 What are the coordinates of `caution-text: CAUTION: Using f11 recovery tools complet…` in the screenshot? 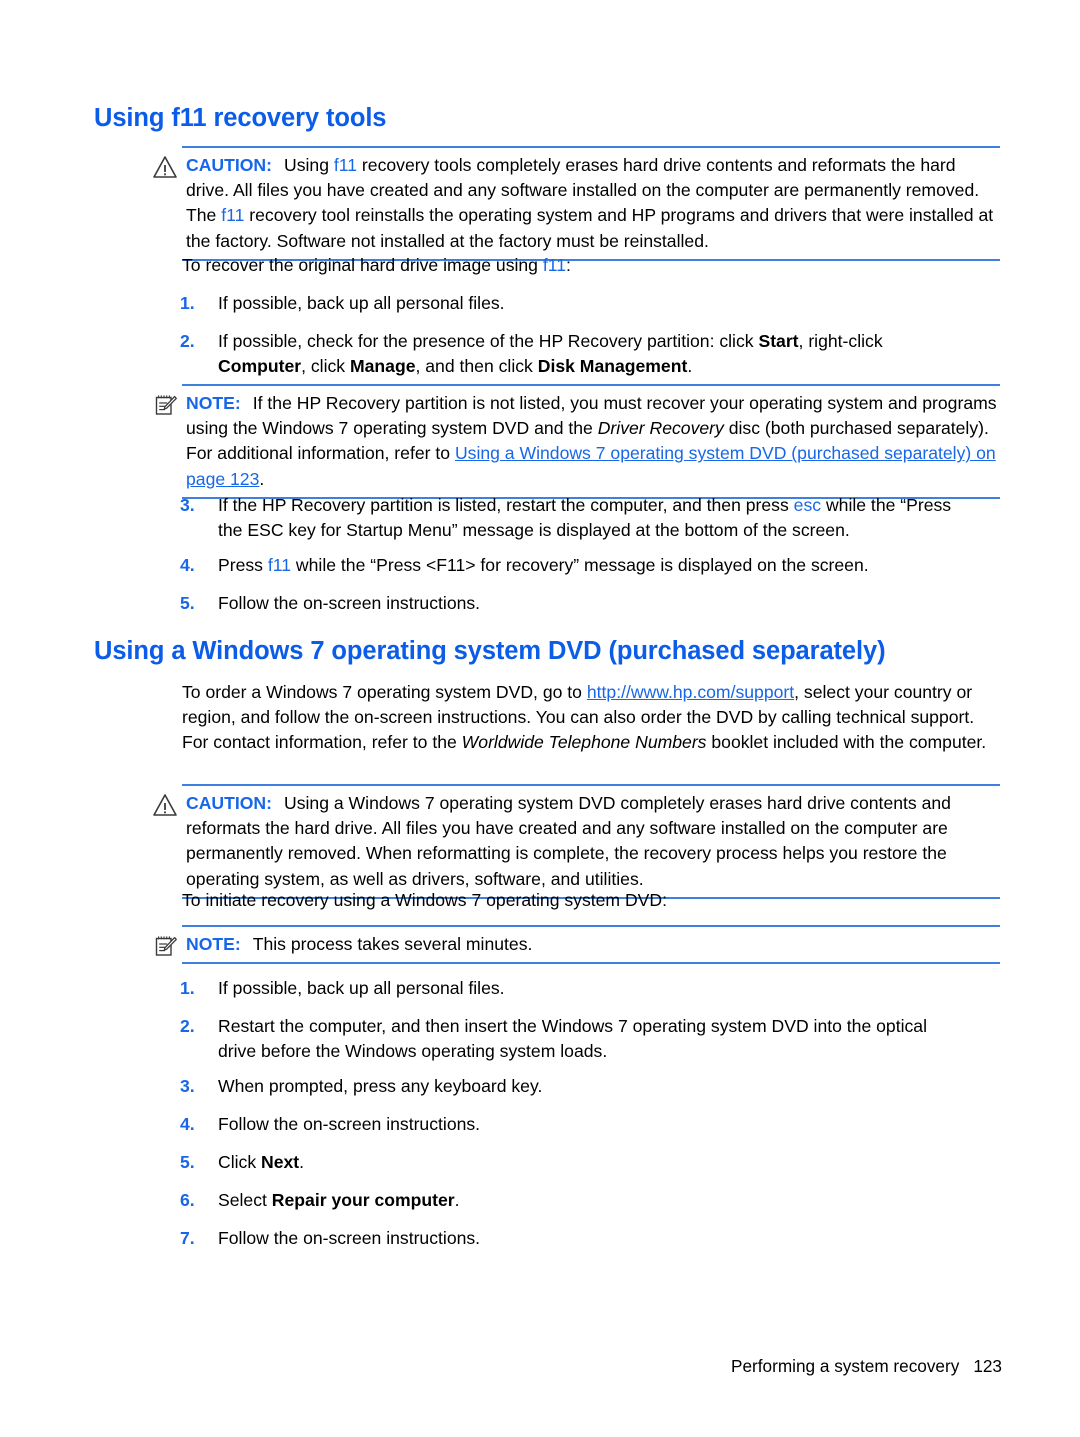 It's located at (591, 203).